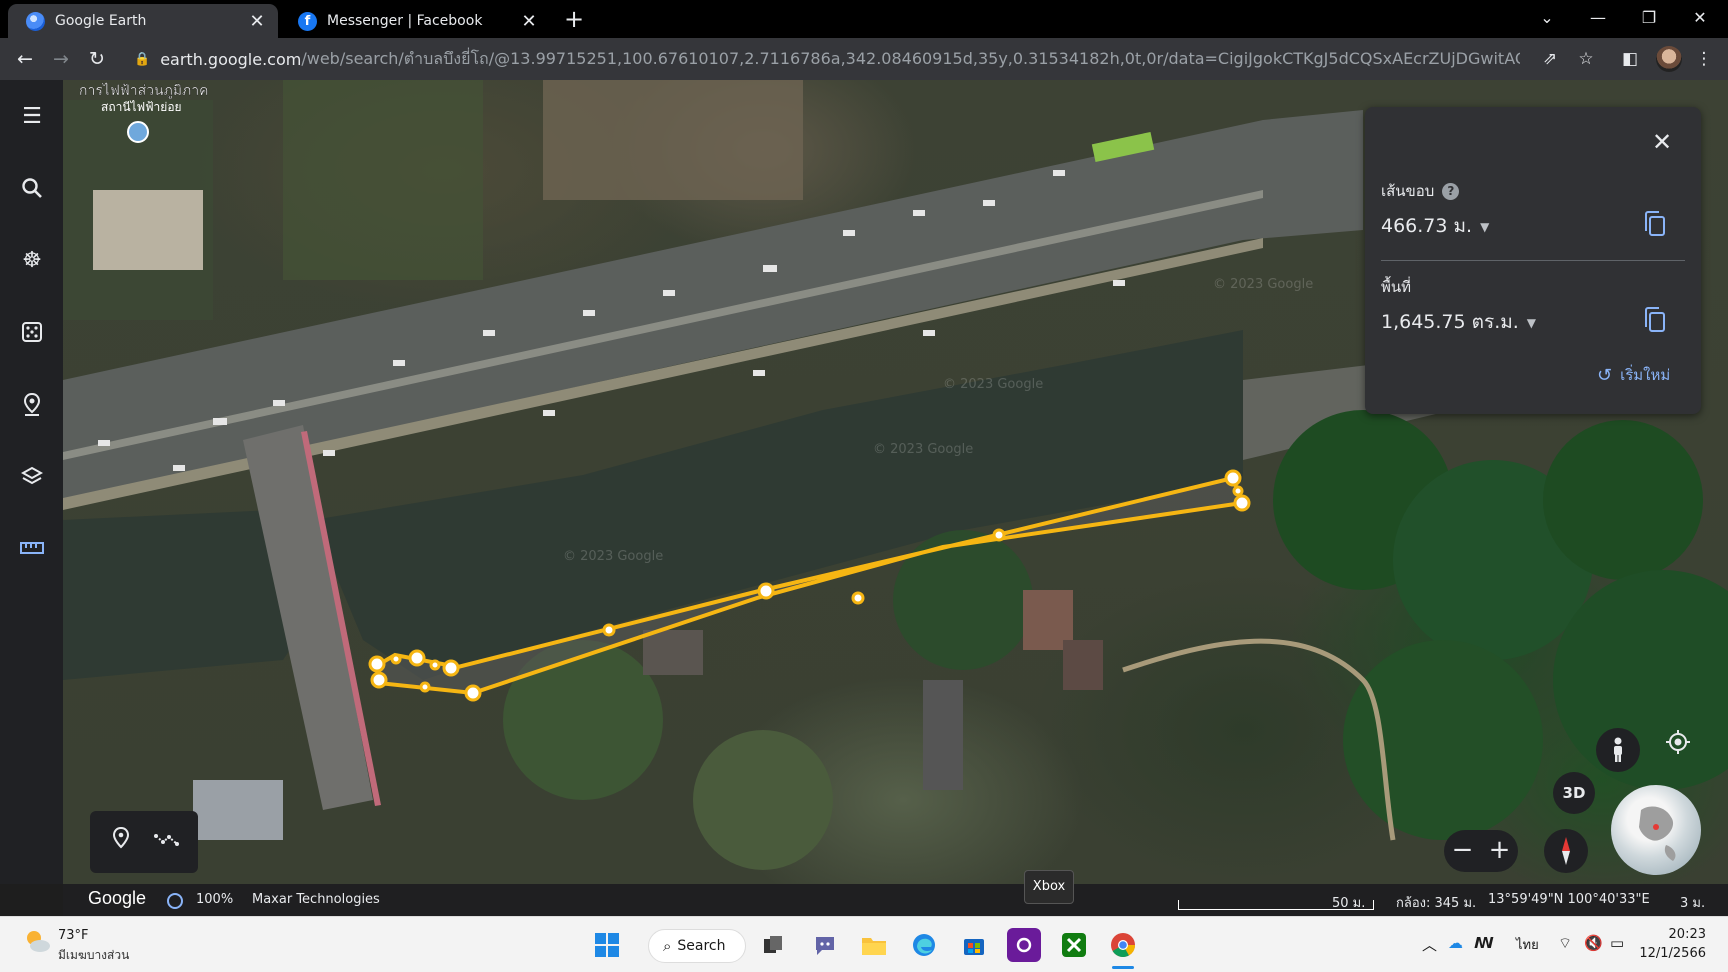 The height and width of the screenshot is (972, 1728). Describe the element at coordinates (1633, 375) in the screenshot. I see `reset-button: ↺ เริ่มใหม่` at that location.